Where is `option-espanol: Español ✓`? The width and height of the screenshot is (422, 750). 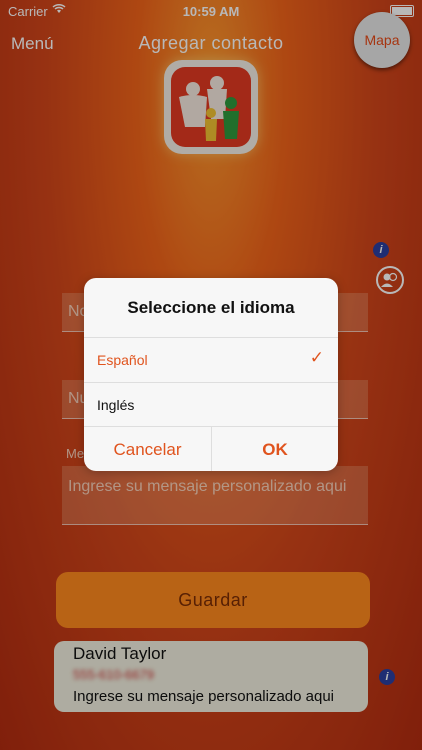
option-espanol: Español ✓ is located at coordinates (211, 360).